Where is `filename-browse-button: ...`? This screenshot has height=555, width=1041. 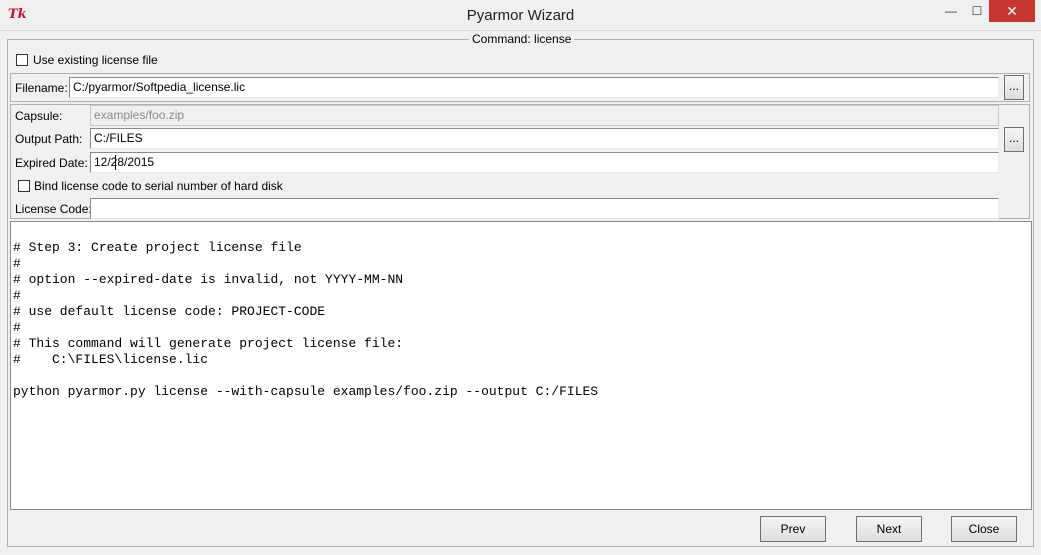 filename-browse-button: ... is located at coordinates (1014, 87).